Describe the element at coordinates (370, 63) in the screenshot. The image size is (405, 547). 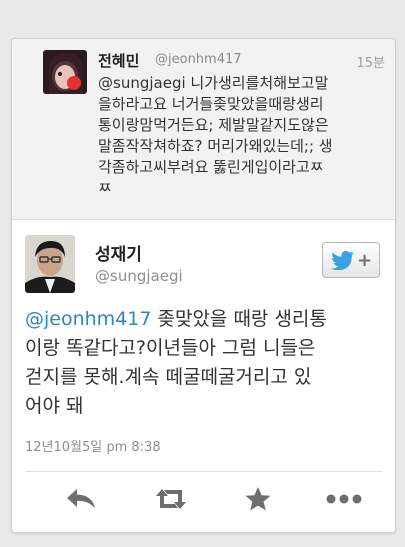
I see `reply-timestamp: 15분` at that location.